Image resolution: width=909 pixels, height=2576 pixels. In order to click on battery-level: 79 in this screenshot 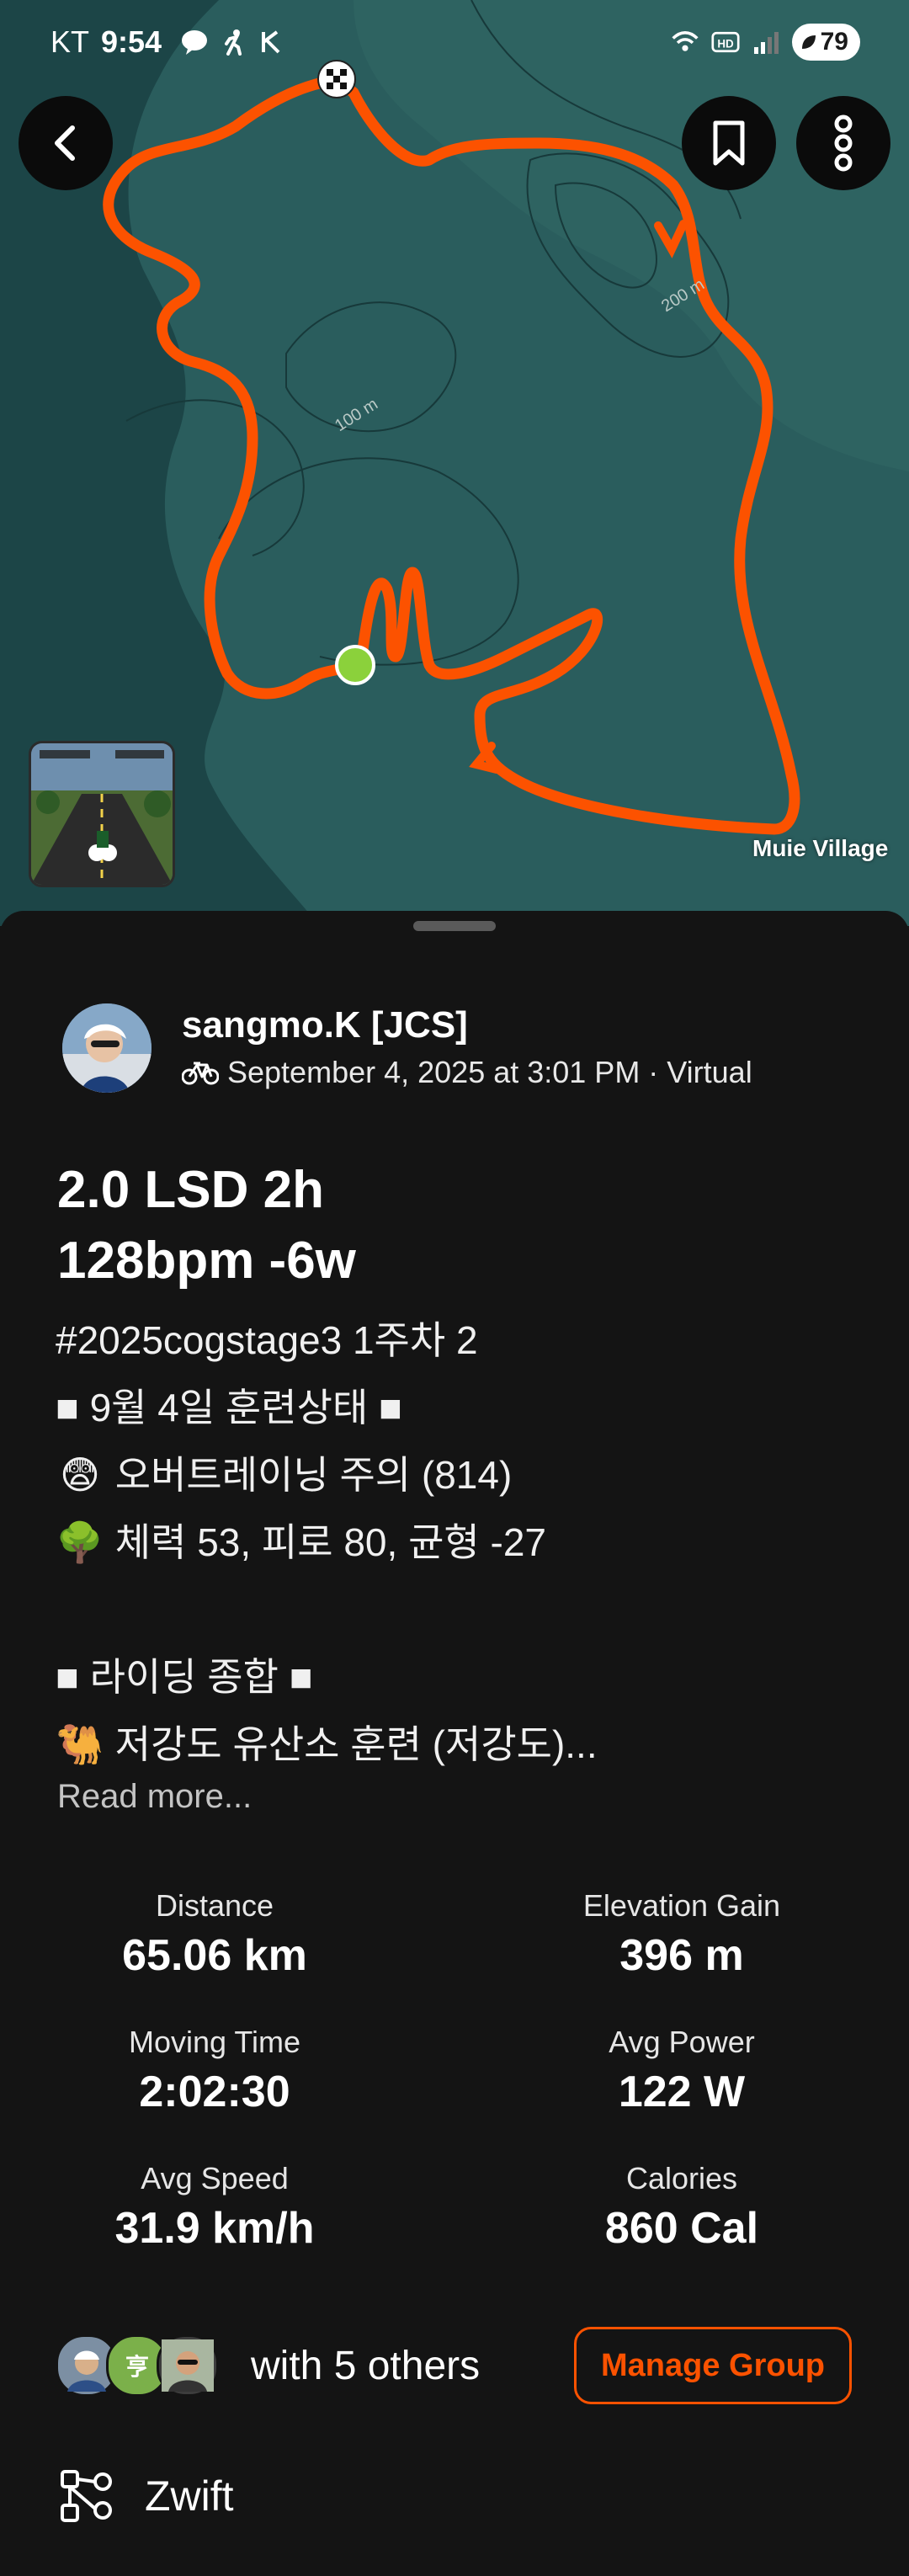, I will do `click(834, 42)`.